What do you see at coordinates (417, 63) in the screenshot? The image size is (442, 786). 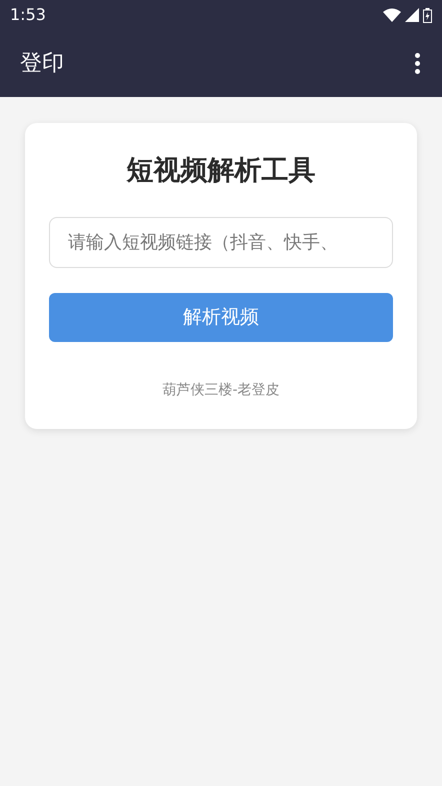 I see `more-menu-icon` at bounding box center [417, 63].